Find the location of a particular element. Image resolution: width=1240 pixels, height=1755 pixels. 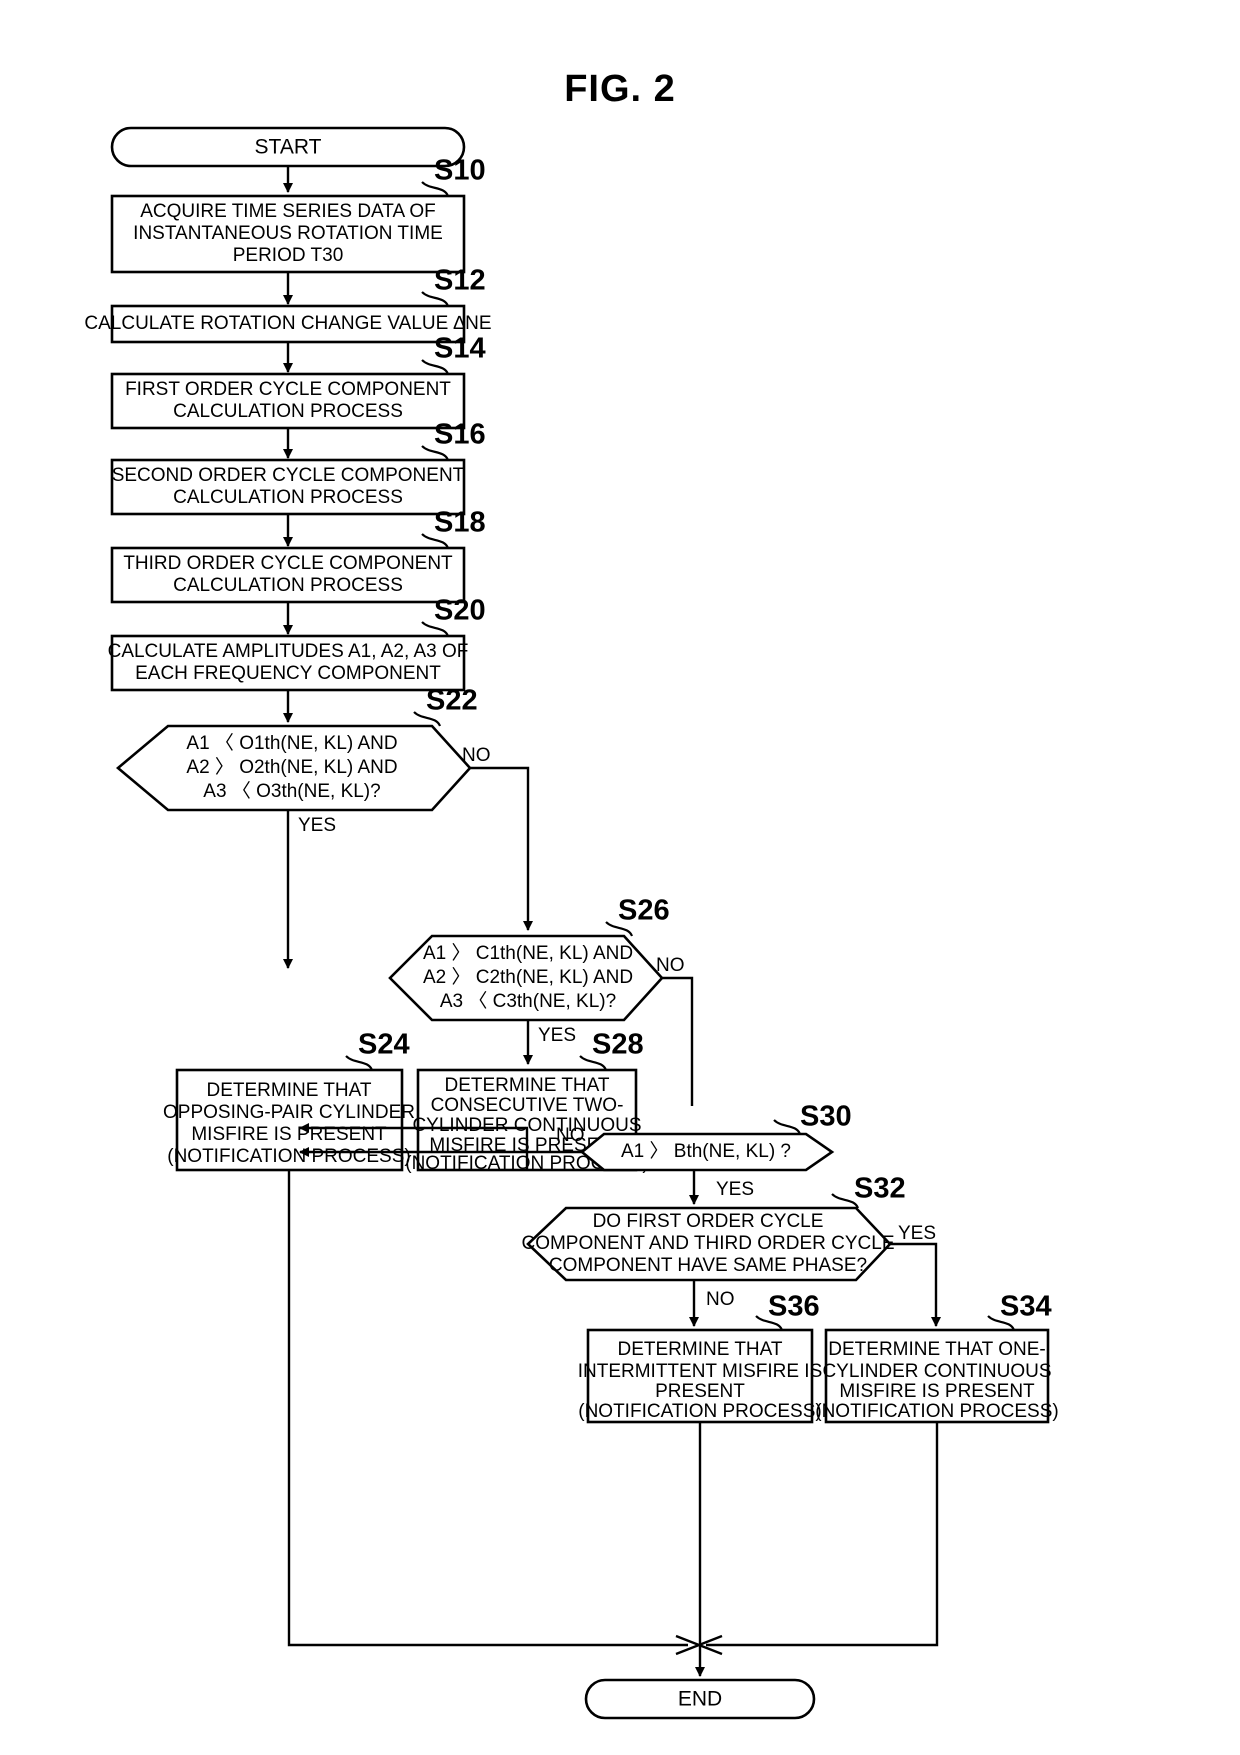

step-tag-s32: S32 is located at coordinates (880, 1189).